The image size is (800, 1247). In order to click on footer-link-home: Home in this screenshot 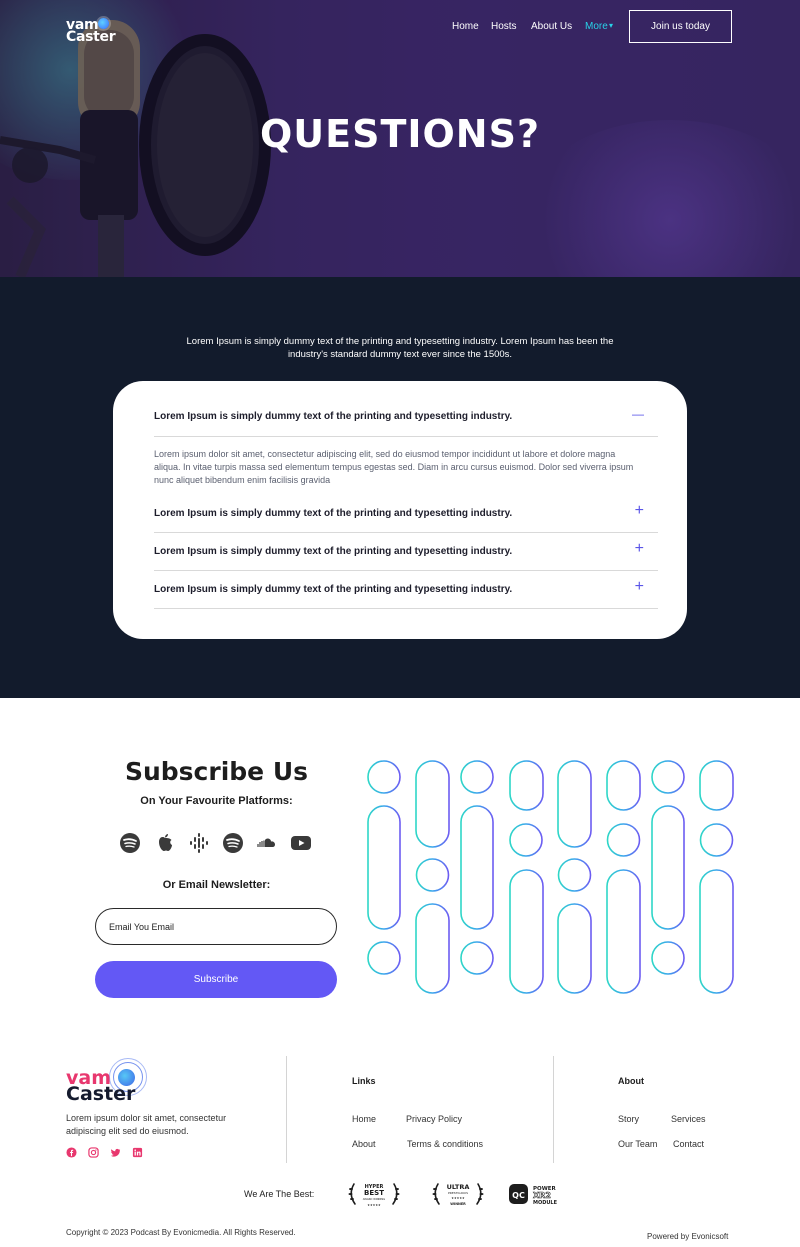, I will do `click(364, 1119)`.